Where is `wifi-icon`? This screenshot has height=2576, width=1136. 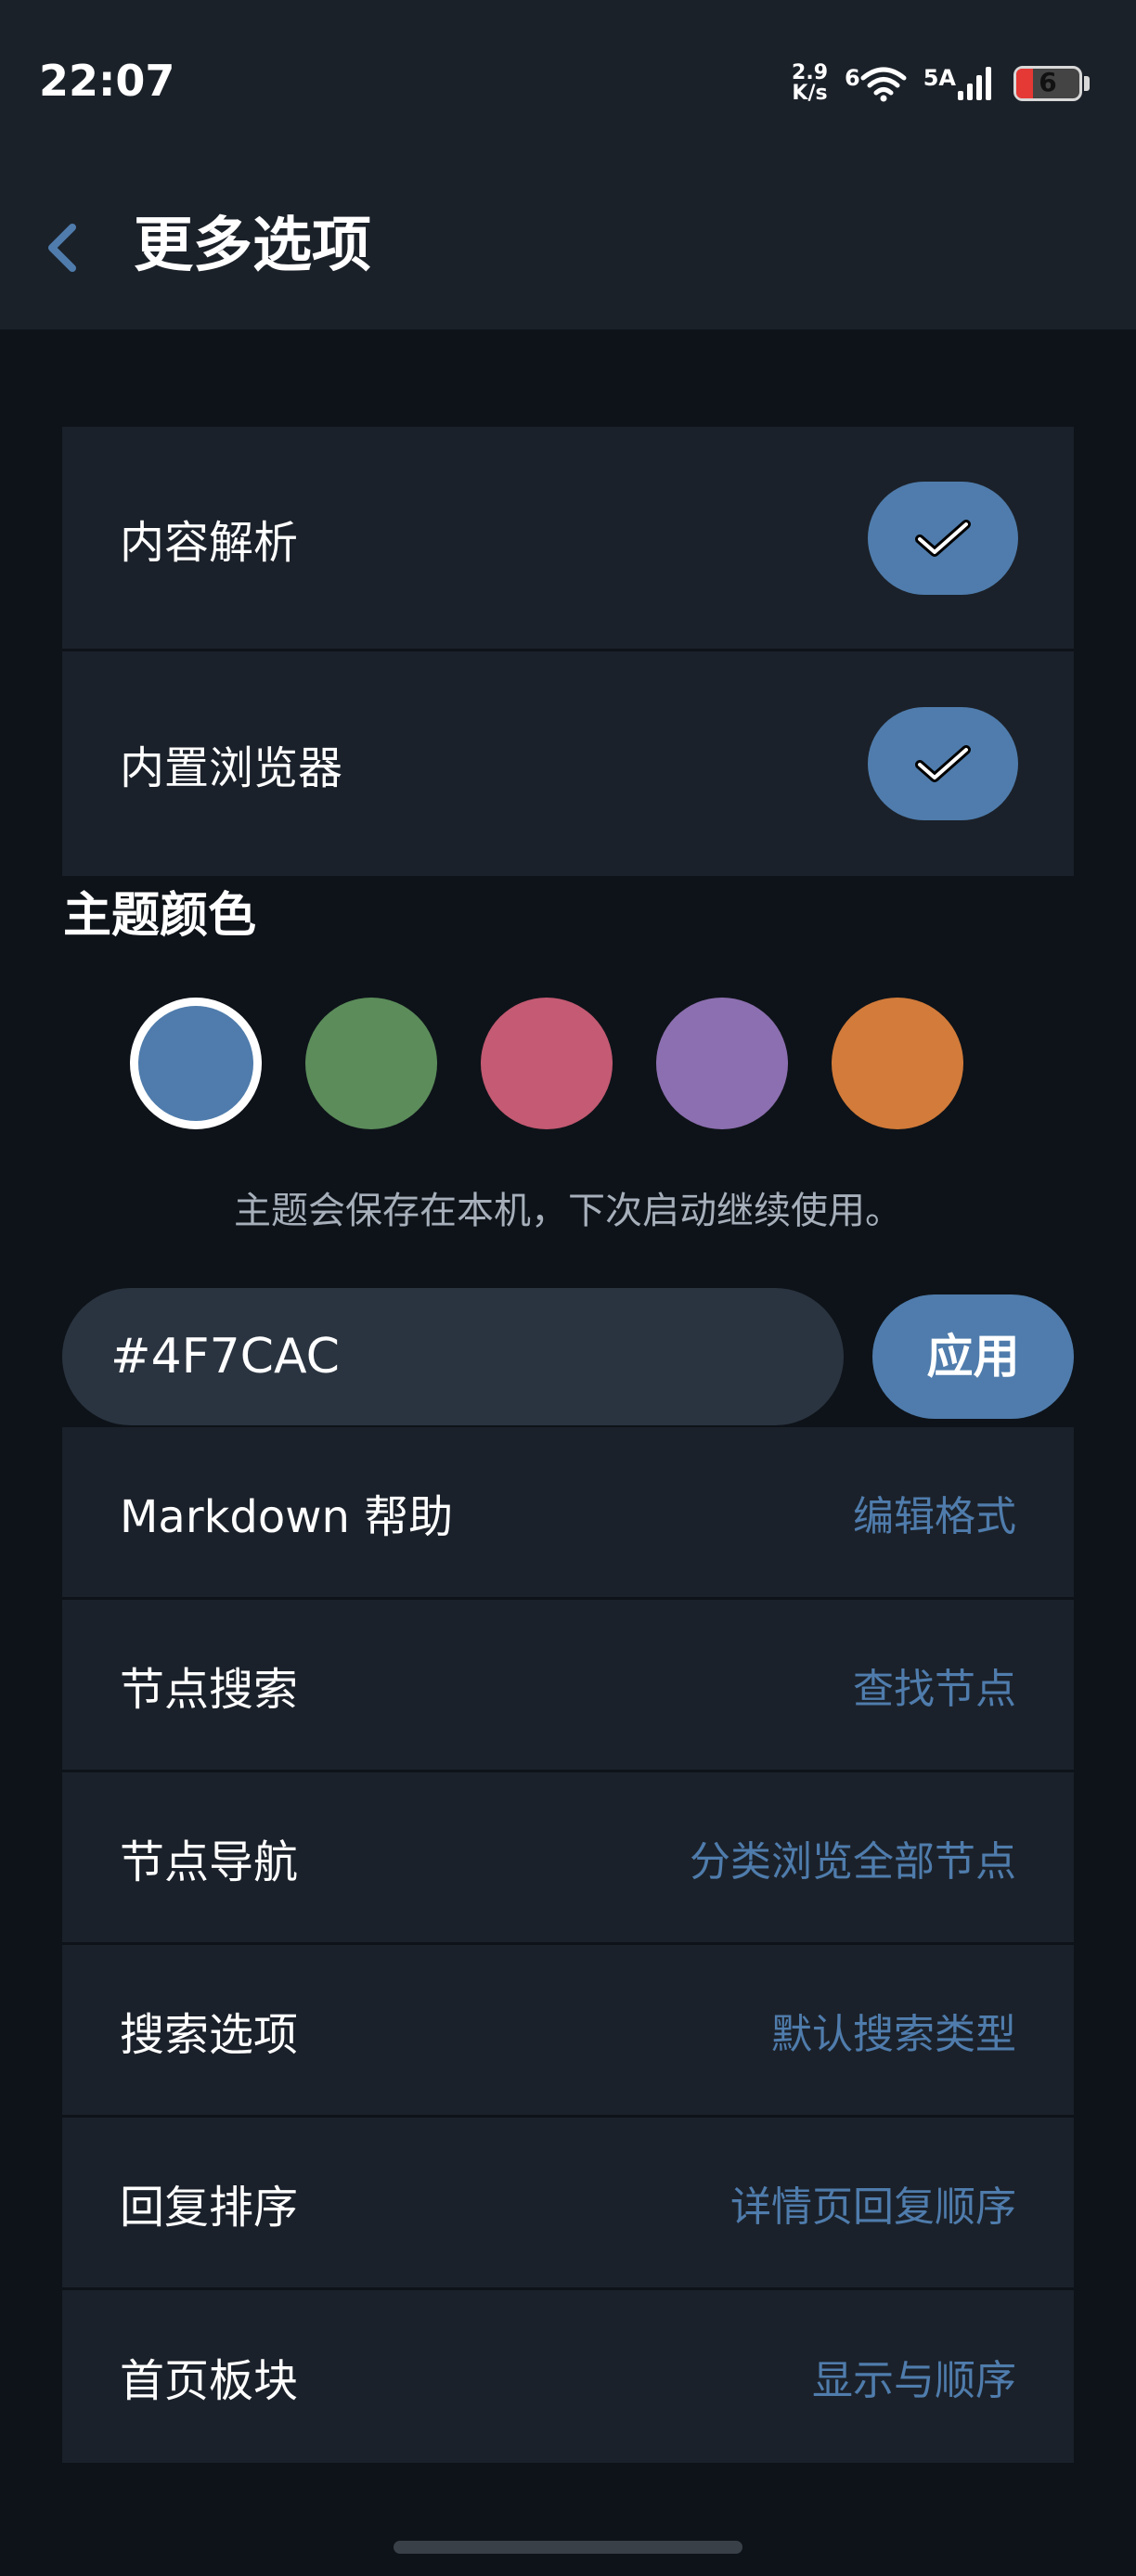
wifi-icon is located at coordinates (883, 85).